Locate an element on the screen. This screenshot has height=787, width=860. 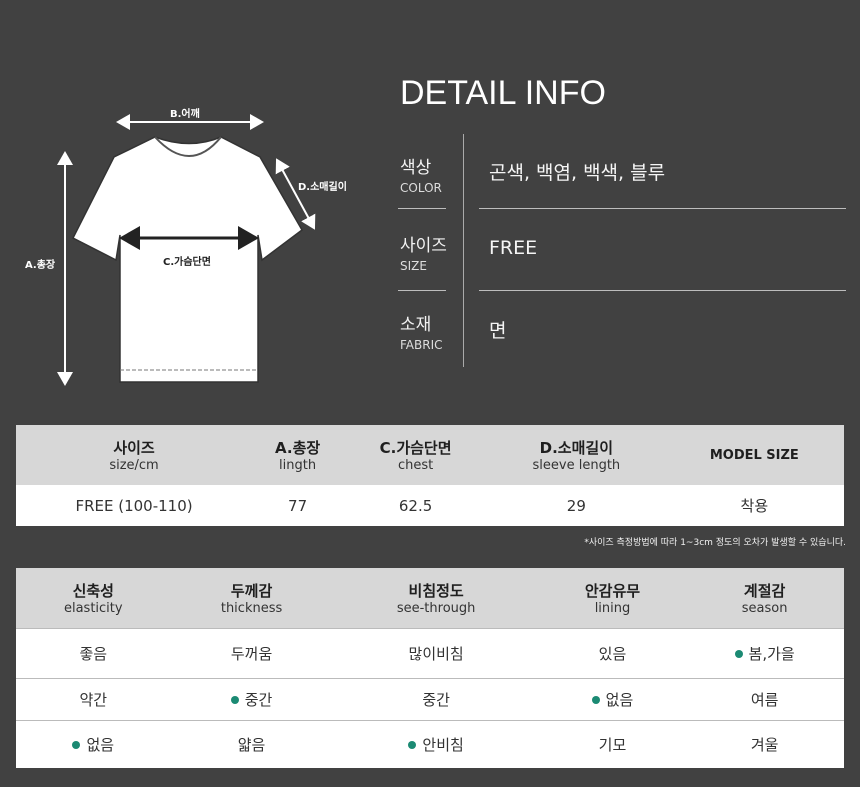
detail-label-color: 색상 COLOR is located at coordinates (421, 176).